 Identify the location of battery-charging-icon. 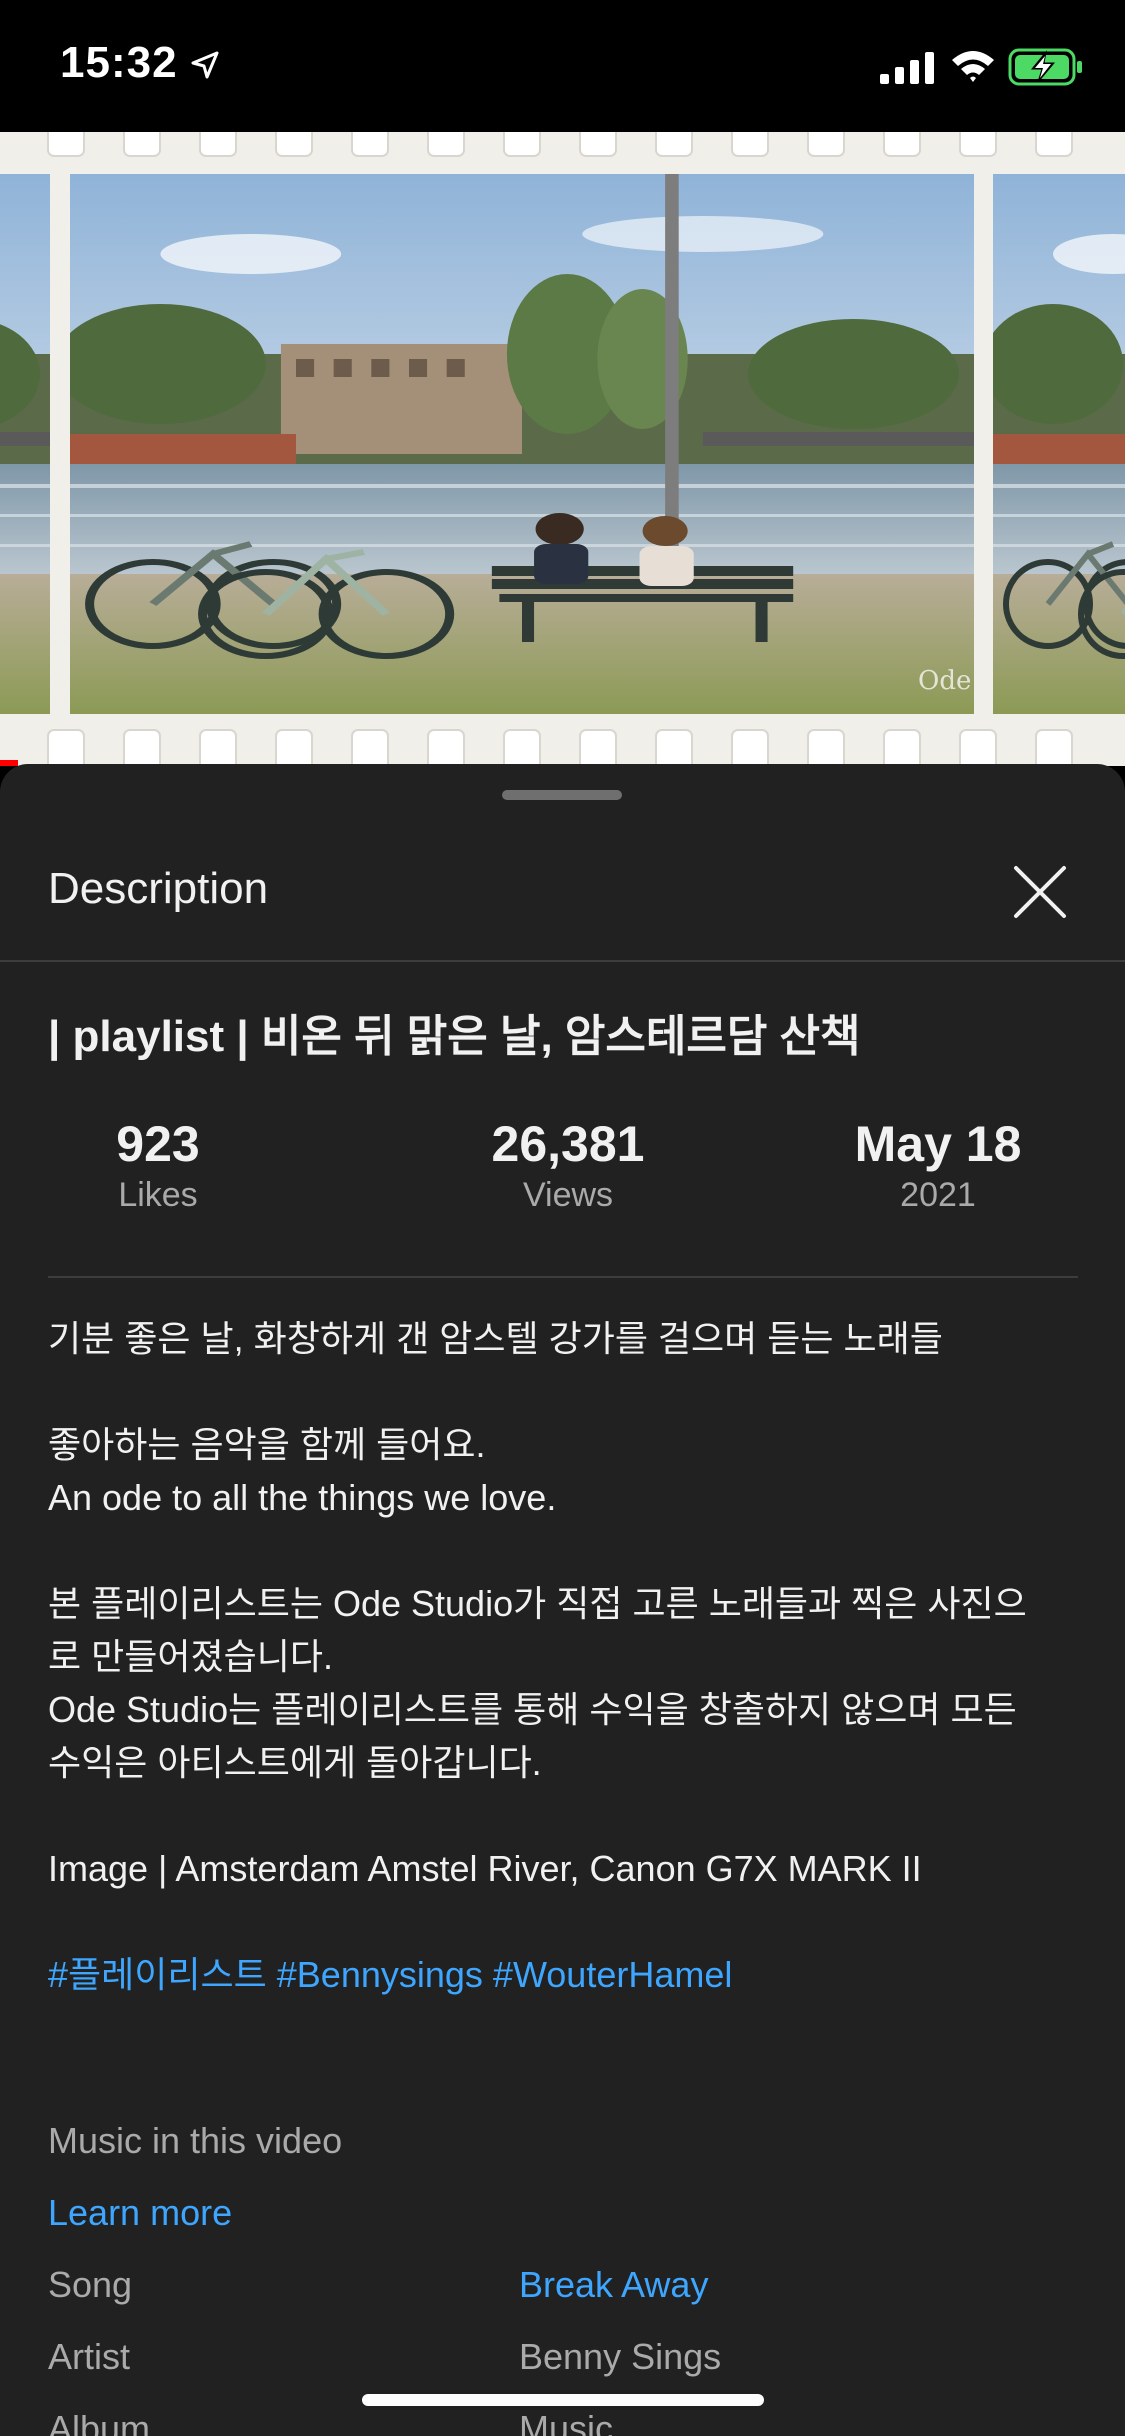
(1045, 67).